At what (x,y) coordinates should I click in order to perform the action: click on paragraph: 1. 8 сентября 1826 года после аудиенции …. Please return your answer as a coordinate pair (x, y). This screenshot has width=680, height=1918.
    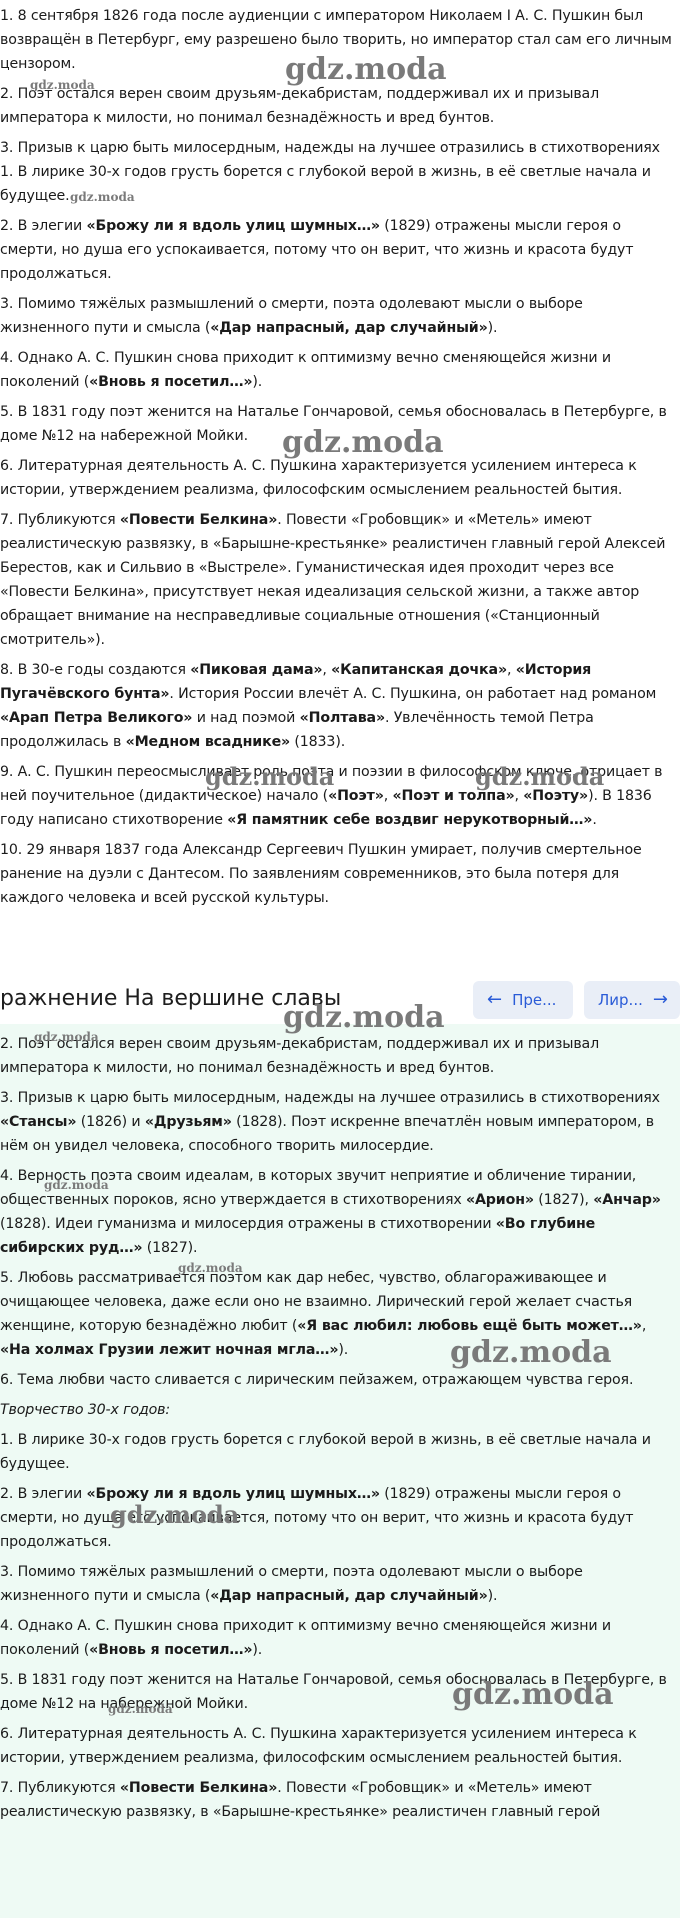
    Looking at the image, I should click on (340, 40).